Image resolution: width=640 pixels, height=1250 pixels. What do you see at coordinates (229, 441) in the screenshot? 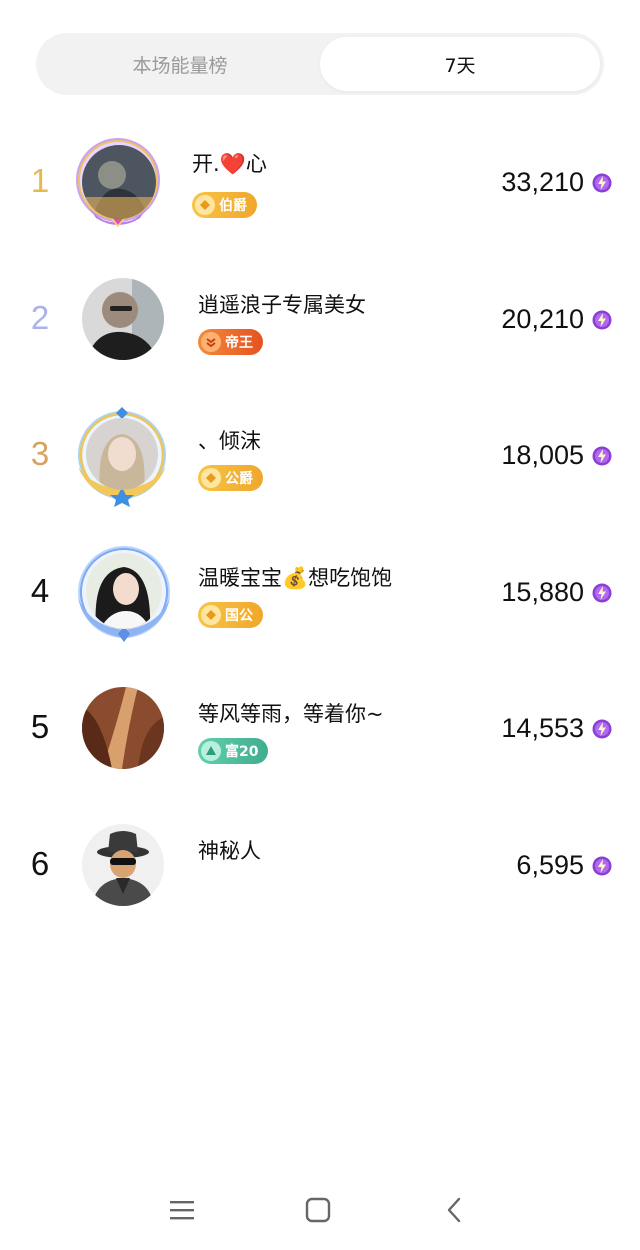
I see `user-name: 、倾沫` at bounding box center [229, 441].